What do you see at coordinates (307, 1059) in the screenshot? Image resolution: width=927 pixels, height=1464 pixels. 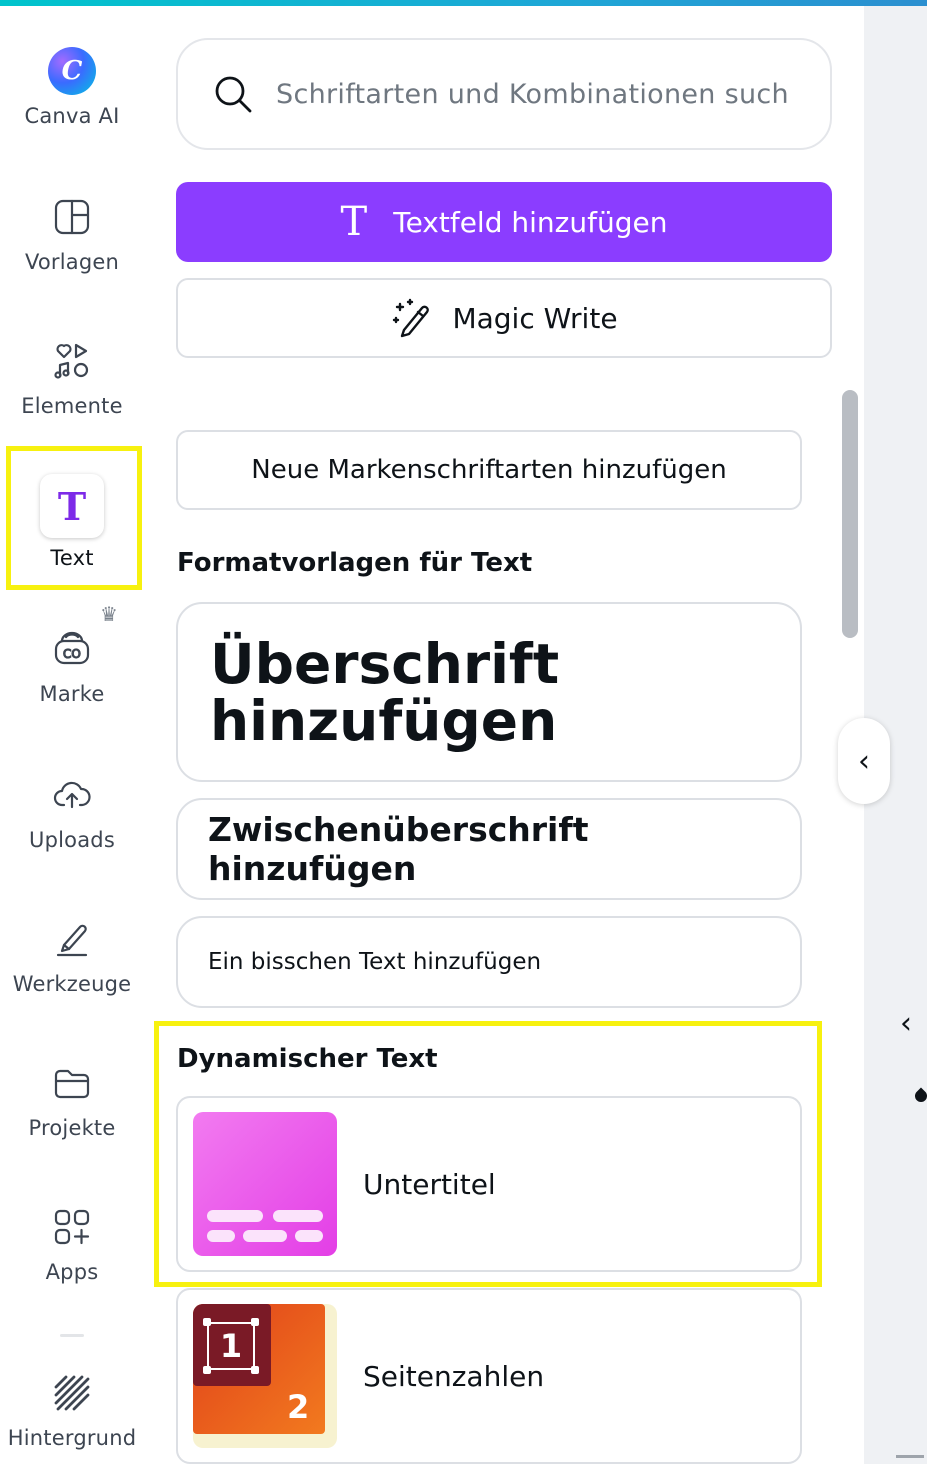 I see `section-title-dynamic-text: Dynamischer Text` at bounding box center [307, 1059].